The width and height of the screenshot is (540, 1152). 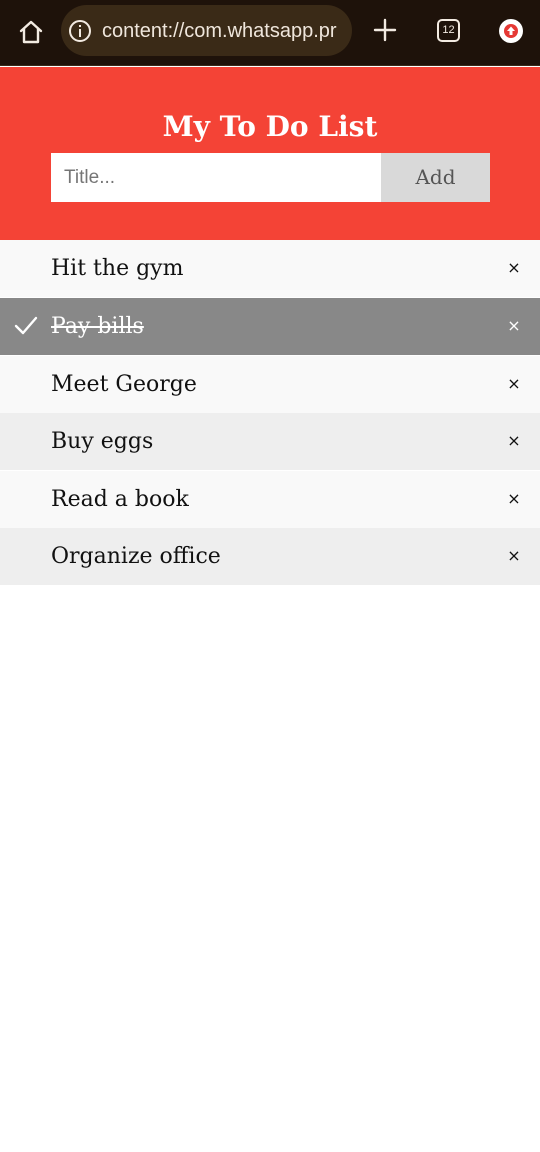 What do you see at coordinates (225, 31) in the screenshot?
I see `url-text: content://com.whatsapp.pr` at bounding box center [225, 31].